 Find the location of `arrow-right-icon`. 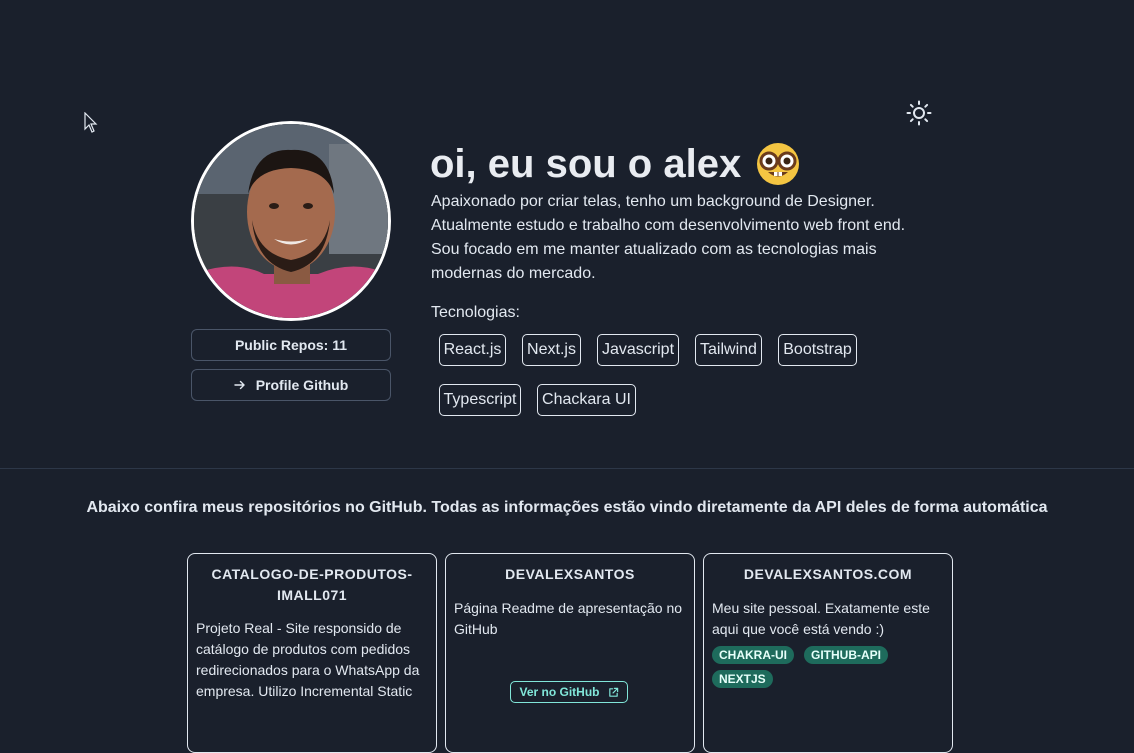

arrow-right-icon is located at coordinates (239, 385).